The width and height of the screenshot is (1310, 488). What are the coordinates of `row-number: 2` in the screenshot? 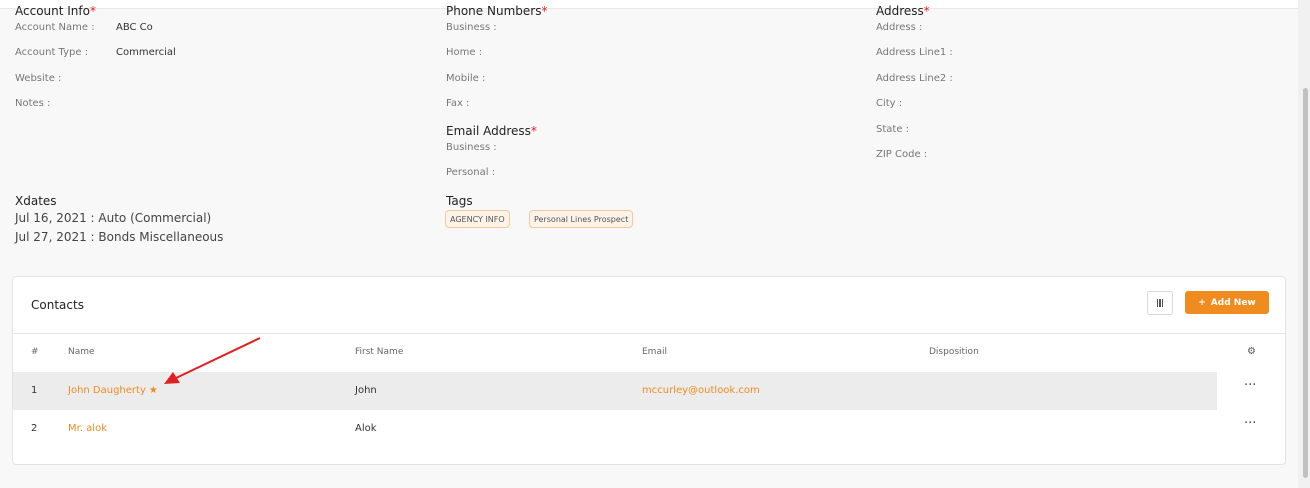 It's located at (34, 428).